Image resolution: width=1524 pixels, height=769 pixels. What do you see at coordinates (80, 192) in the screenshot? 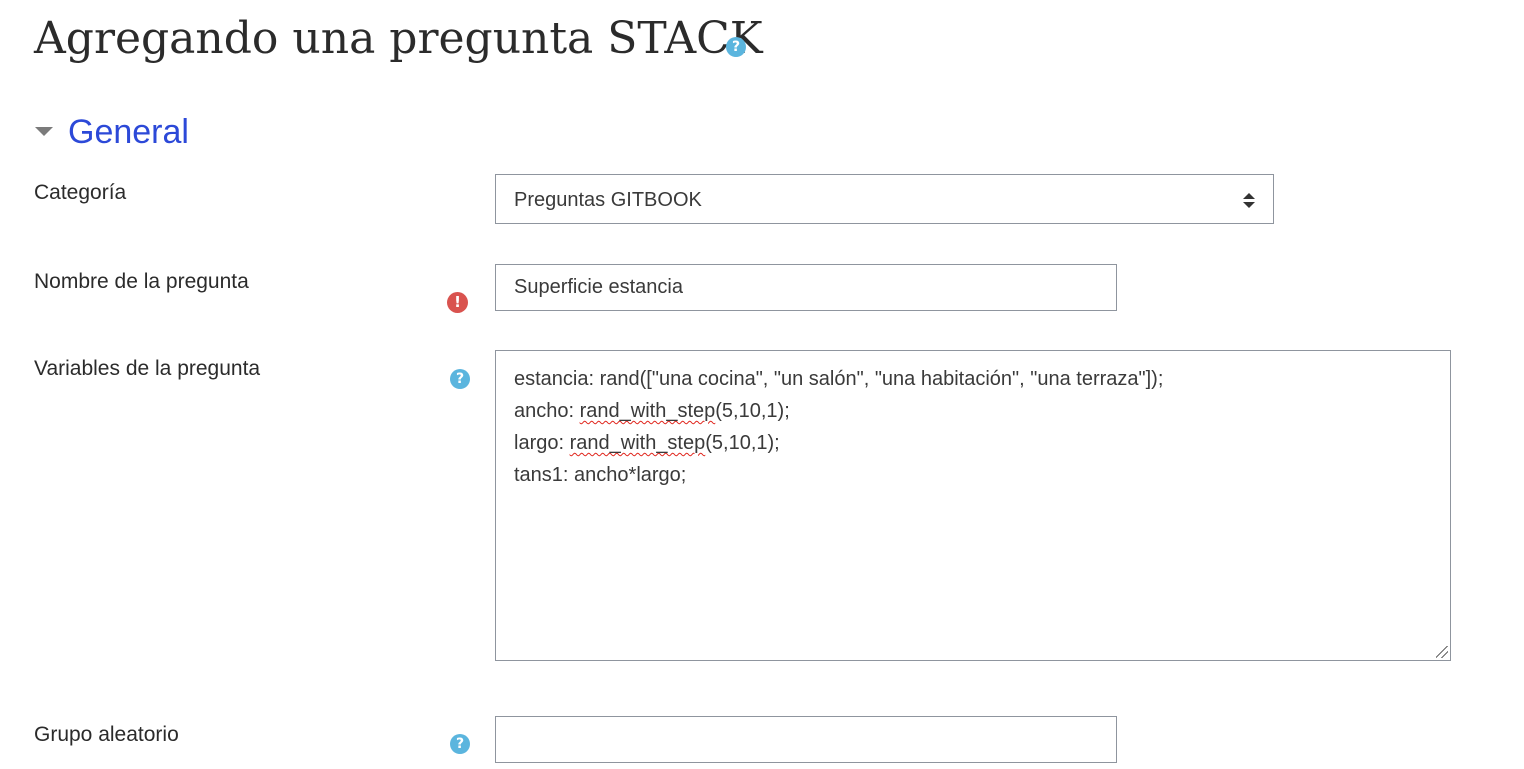
I see `category-label: Categoría` at bounding box center [80, 192].